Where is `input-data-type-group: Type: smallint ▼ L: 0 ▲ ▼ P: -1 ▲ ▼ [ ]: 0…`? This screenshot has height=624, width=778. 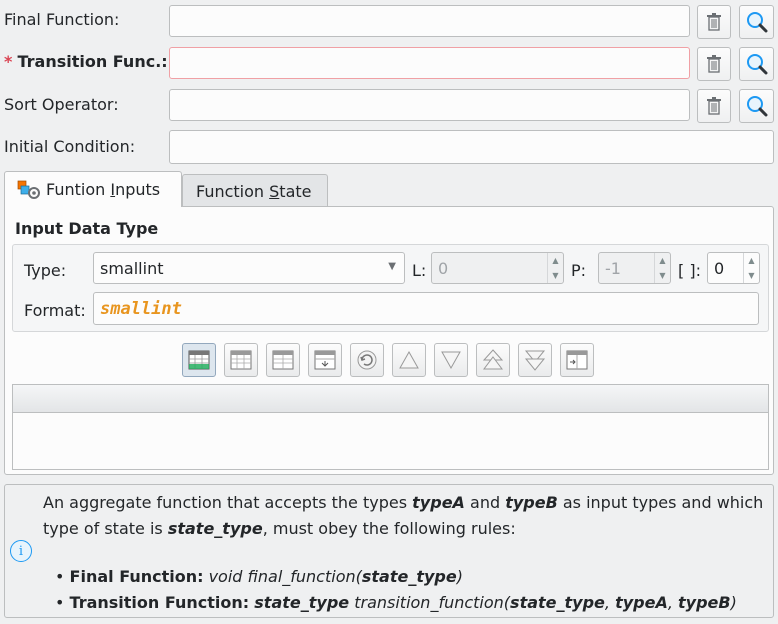 input-data-type-group: Type: smallint ▼ L: 0 ▲ ▼ P: -1 ▲ ▼ [ ]: 0… is located at coordinates (390, 288).